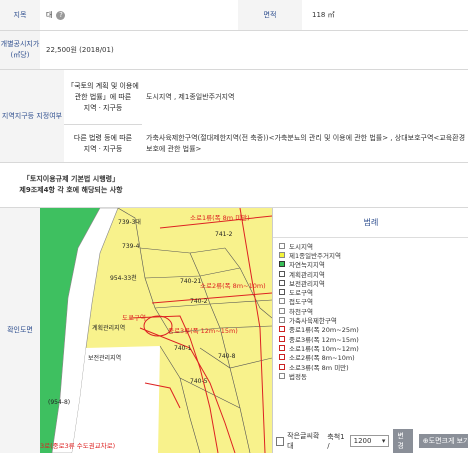  I want to click on jimok-label: 지목, so click(20, 15).